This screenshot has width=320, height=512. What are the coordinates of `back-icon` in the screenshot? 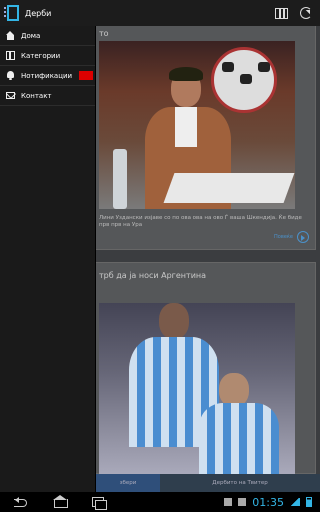 It's located at (22, 502).